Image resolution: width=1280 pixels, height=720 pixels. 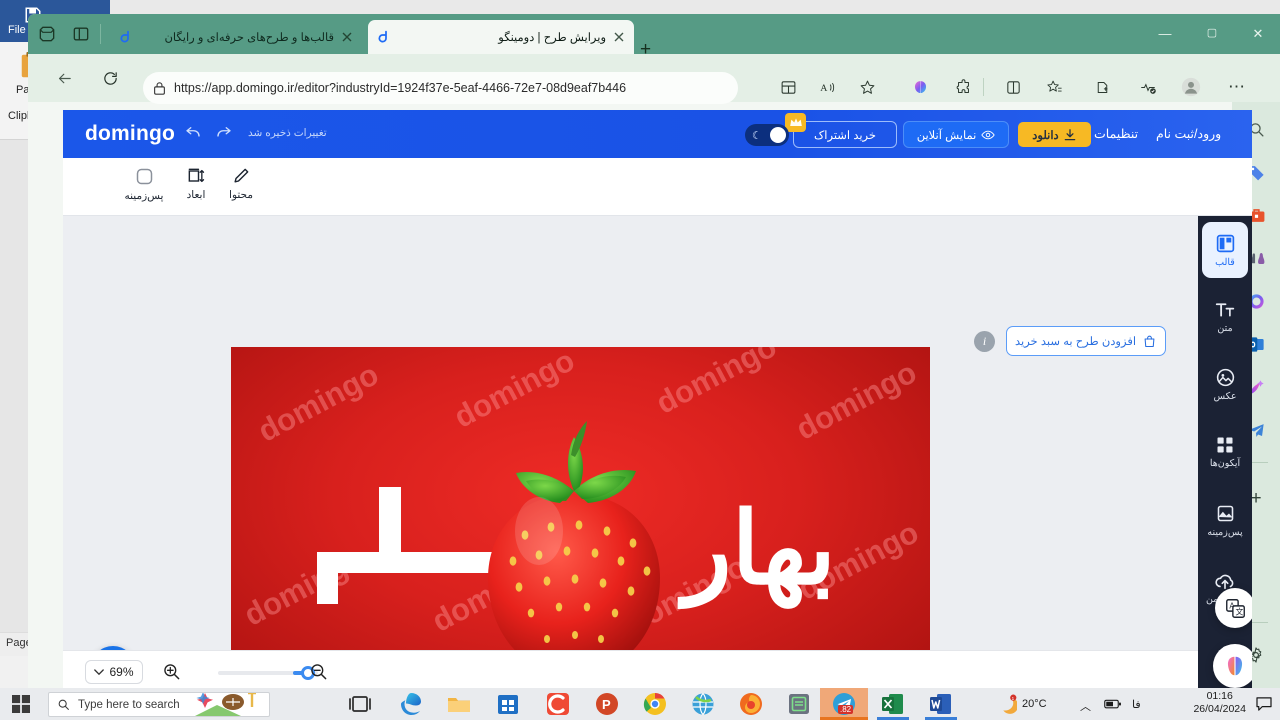 I want to click on signin-link: ورود/ثبت نام, so click(x=1188, y=133).